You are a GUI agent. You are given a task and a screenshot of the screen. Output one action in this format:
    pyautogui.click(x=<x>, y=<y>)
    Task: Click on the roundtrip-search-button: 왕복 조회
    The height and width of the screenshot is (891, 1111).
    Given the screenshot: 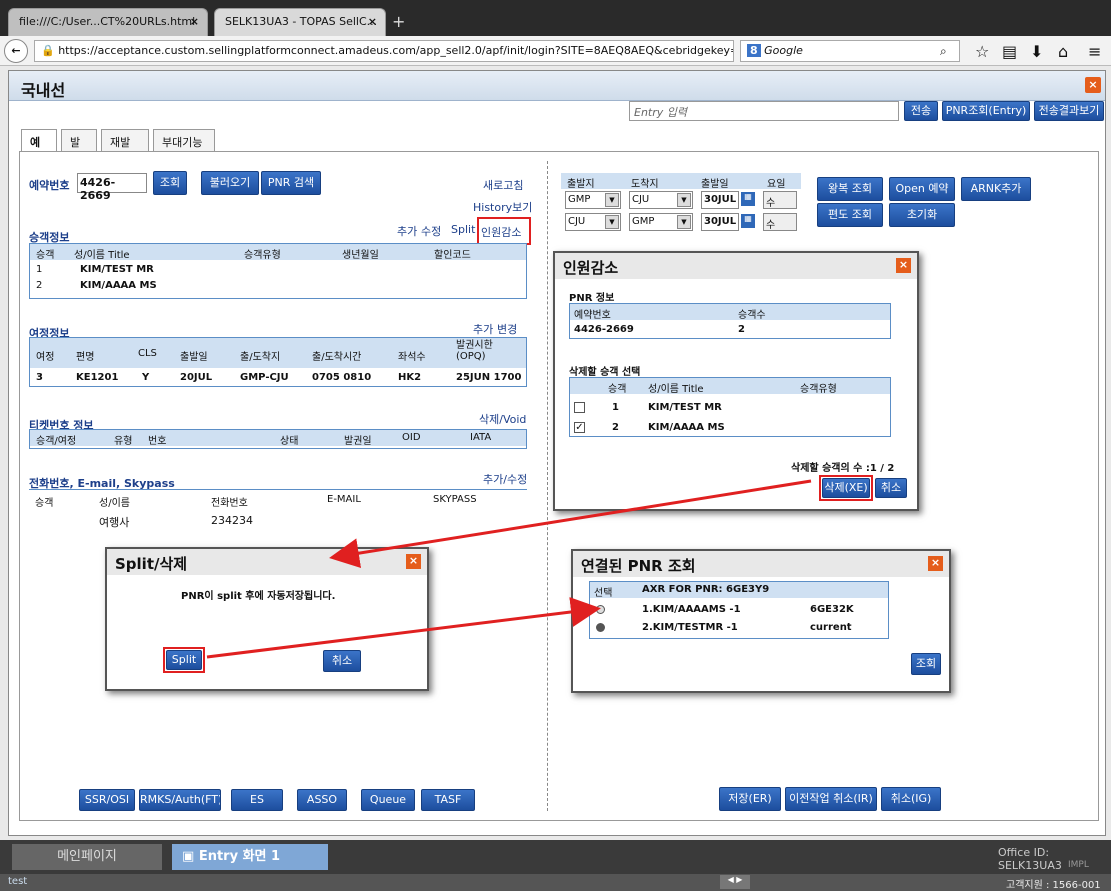 What is the action you would take?
    pyautogui.click(x=850, y=189)
    